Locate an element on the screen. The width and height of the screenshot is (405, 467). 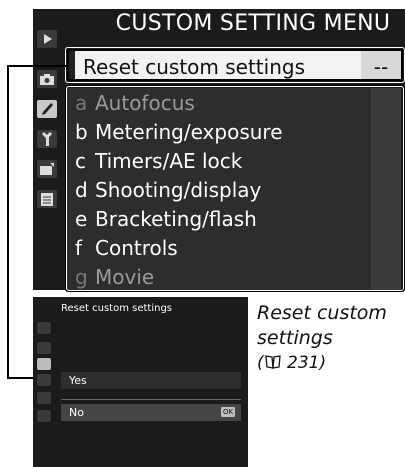
option-yes: Yes is located at coordinates (151, 380).